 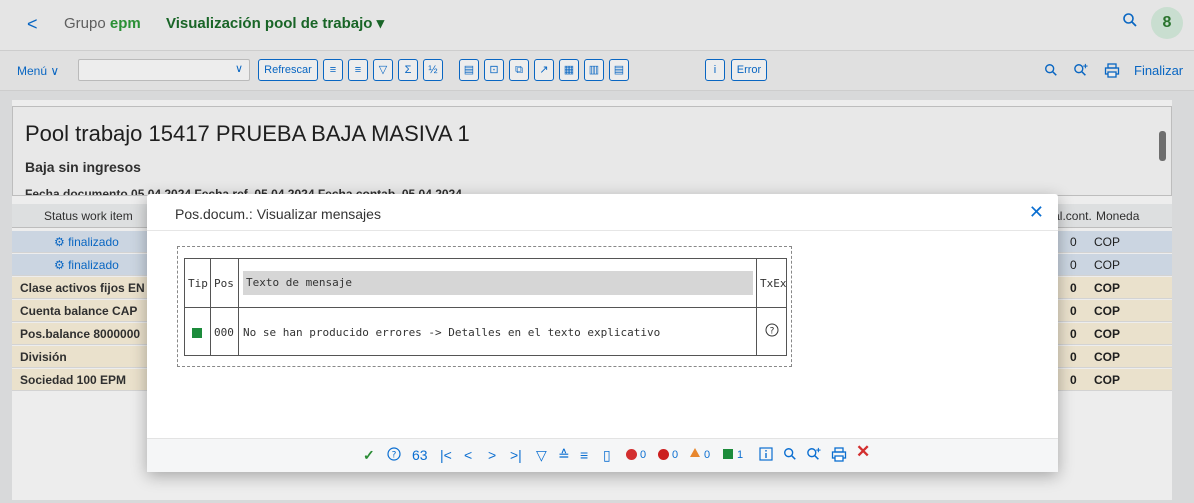 What do you see at coordinates (198, 283) in the screenshot?
I see `col-tip: Tip` at bounding box center [198, 283].